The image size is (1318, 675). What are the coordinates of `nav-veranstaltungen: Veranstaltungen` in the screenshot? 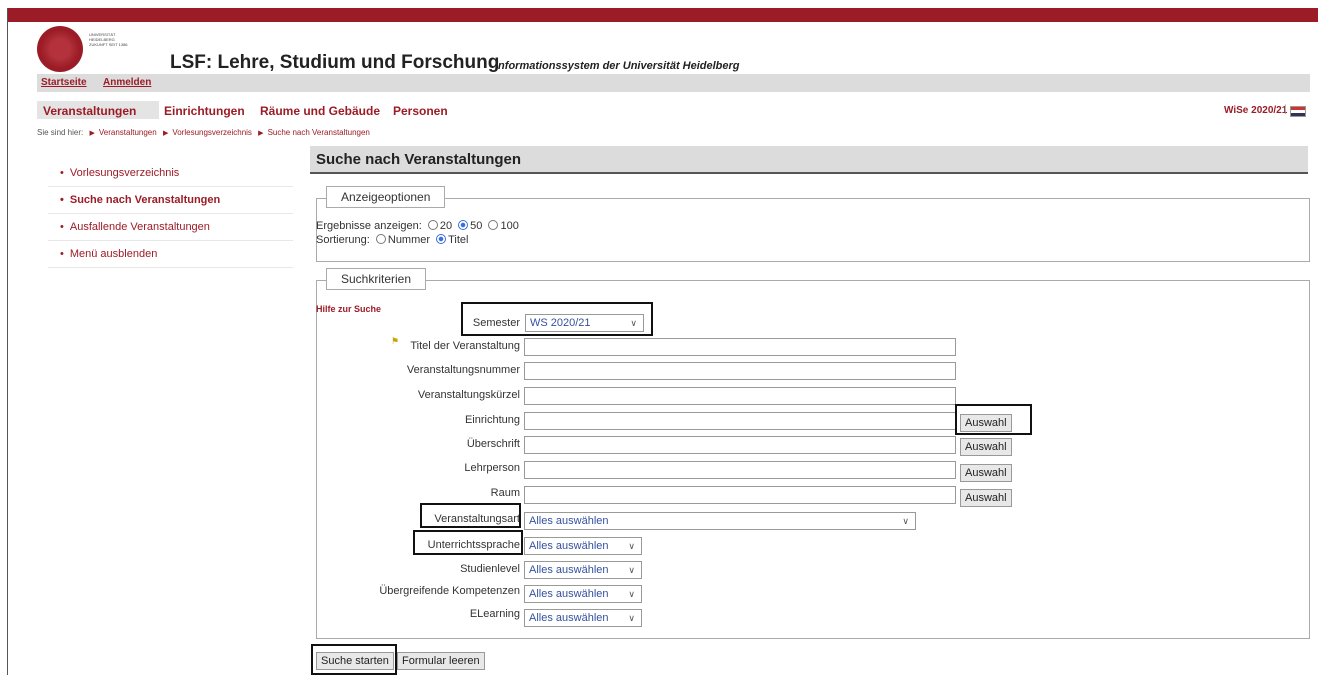 It's located at (89, 111).